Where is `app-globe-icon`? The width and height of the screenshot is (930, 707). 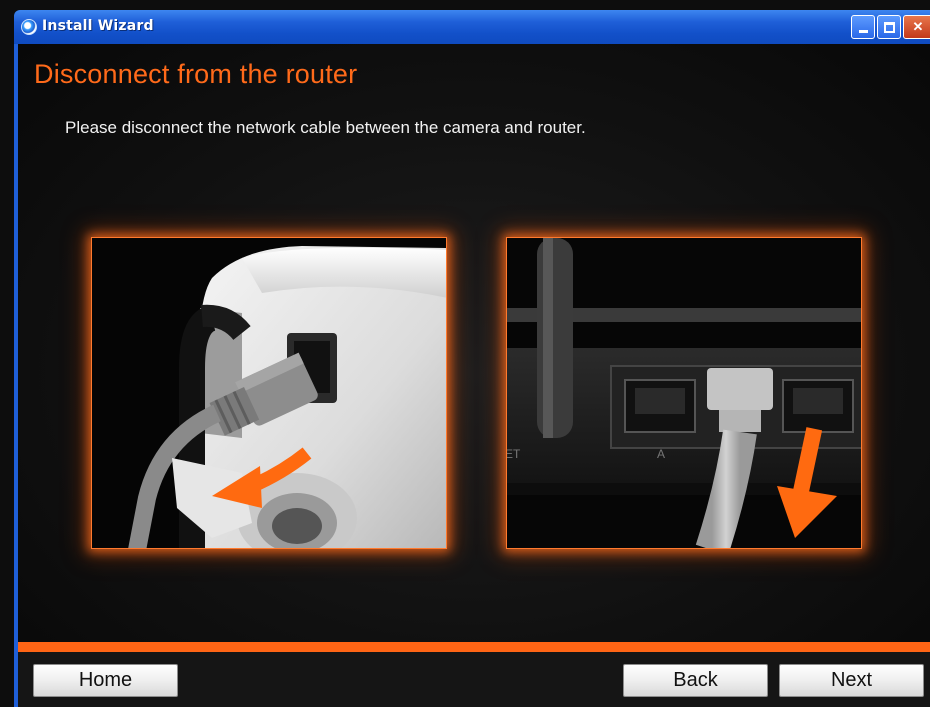
app-globe-icon is located at coordinates (29, 27).